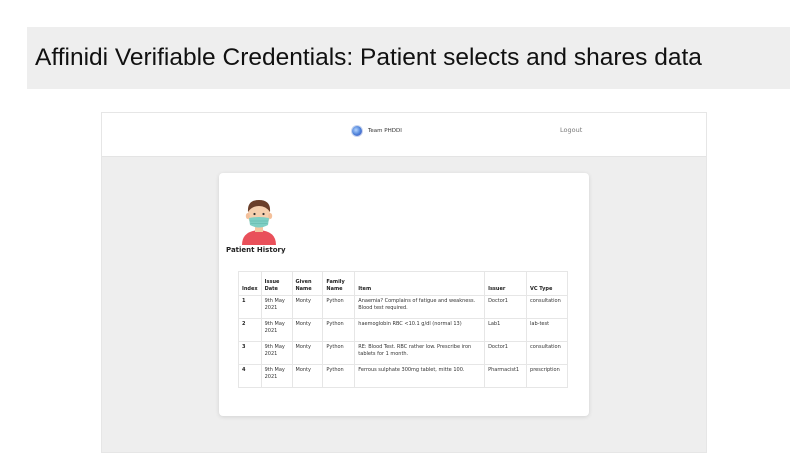 The image size is (806, 453). I want to click on column-header-index: Index, so click(250, 283).